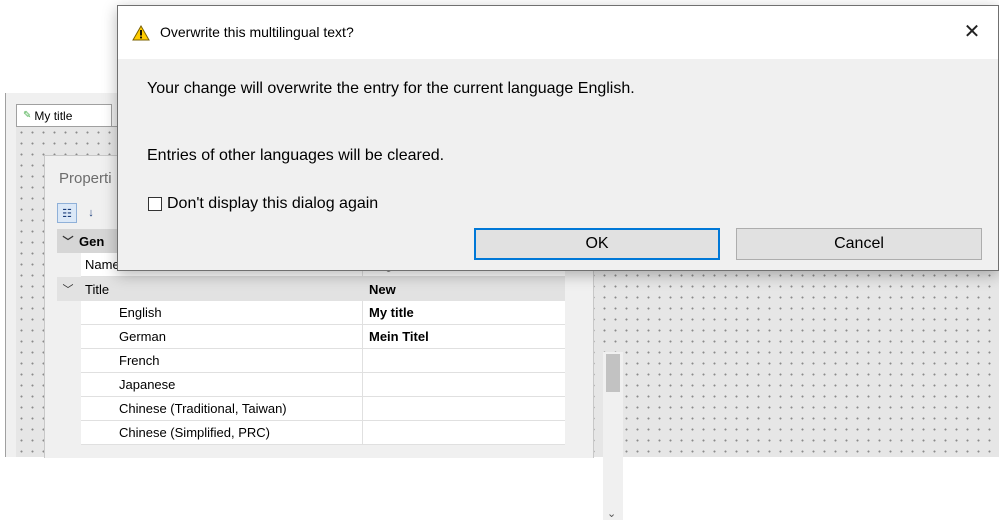 This screenshot has height=520, width=999. I want to click on dont-display-again-option: Don't display this dialog again, so click(263, 204).